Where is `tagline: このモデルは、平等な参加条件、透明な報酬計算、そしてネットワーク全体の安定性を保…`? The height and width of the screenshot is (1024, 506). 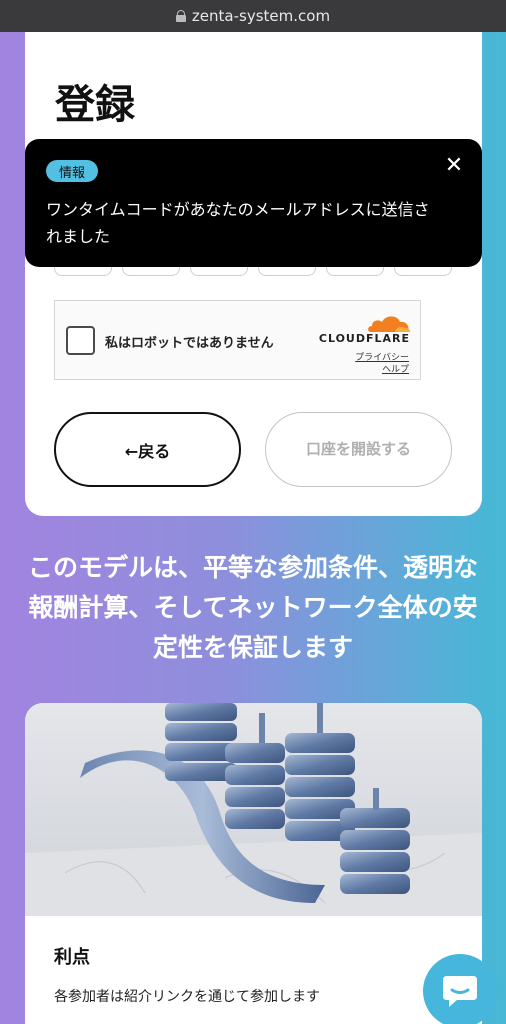 tagline: このモデルは、平等な参加条件、透明な報酬計算、そしてネットワーク全体の安定性を保… is located at coordinates (252, 607).